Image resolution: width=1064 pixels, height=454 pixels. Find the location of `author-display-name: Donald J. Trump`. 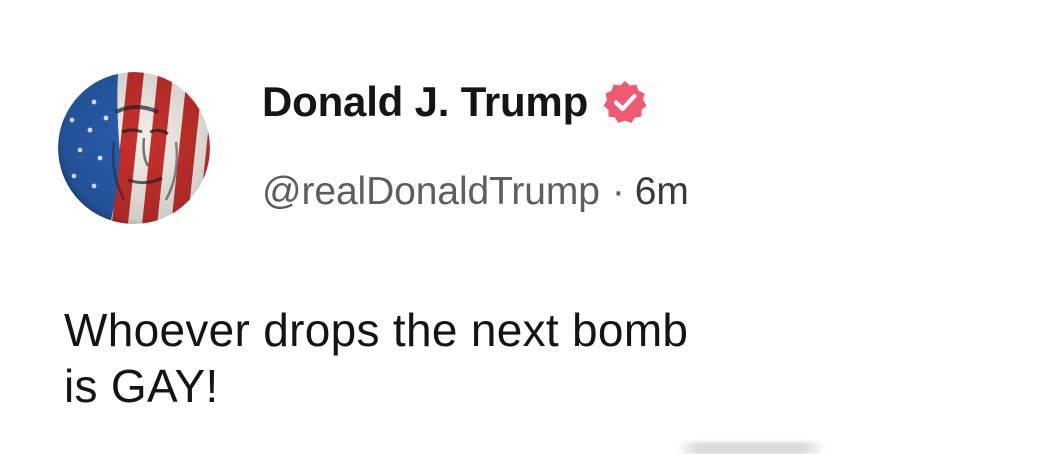

author-display-name: Donald J. Trump is located at coordinates (425, 102).